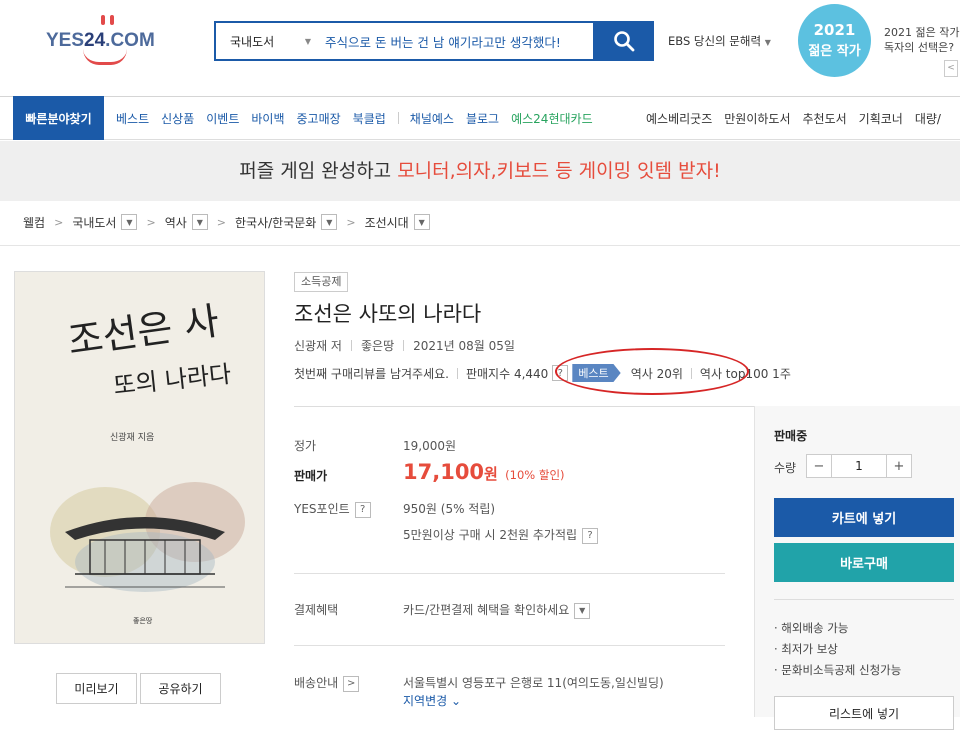 This screenshot has width=960, height=730. I want to click on promo-text: 2021 젊은 작가 독자의 선택은?, so click(921, 40).